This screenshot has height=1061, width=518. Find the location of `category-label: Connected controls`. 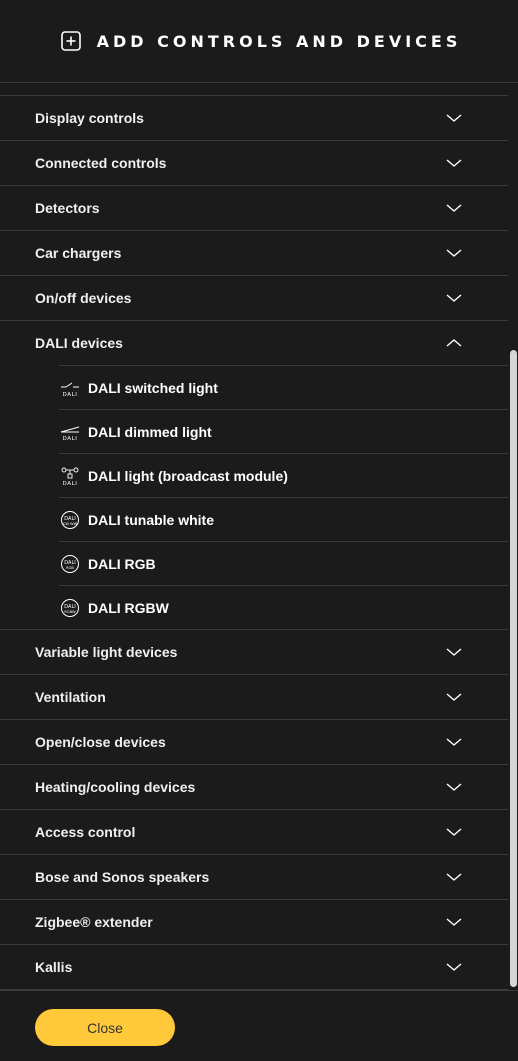

category-label: Connected controls is located at coordinates (101, 163).